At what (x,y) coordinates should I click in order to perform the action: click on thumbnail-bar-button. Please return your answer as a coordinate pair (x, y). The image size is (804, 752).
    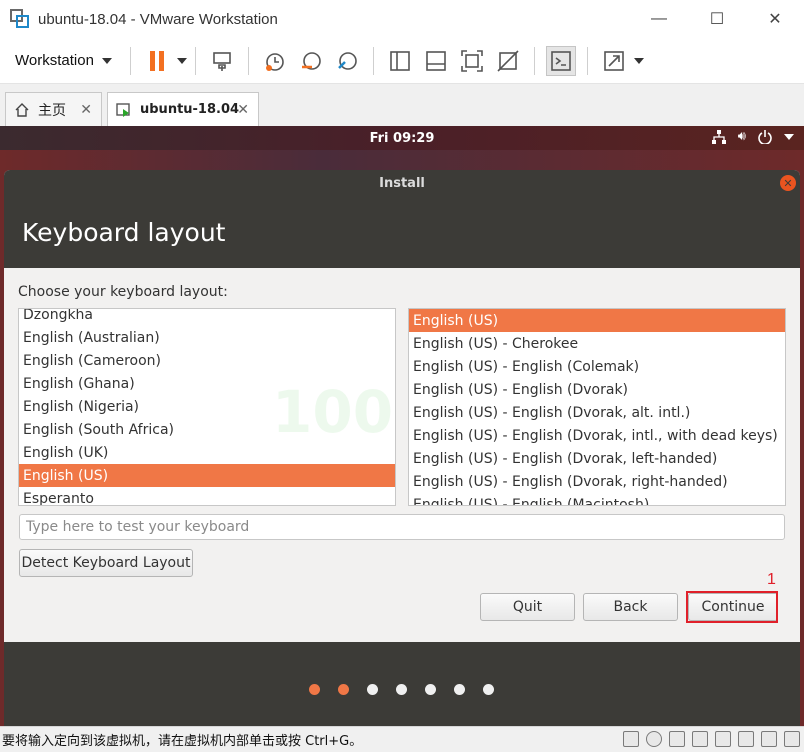
    Looking at the image, I should click on (436, 61).